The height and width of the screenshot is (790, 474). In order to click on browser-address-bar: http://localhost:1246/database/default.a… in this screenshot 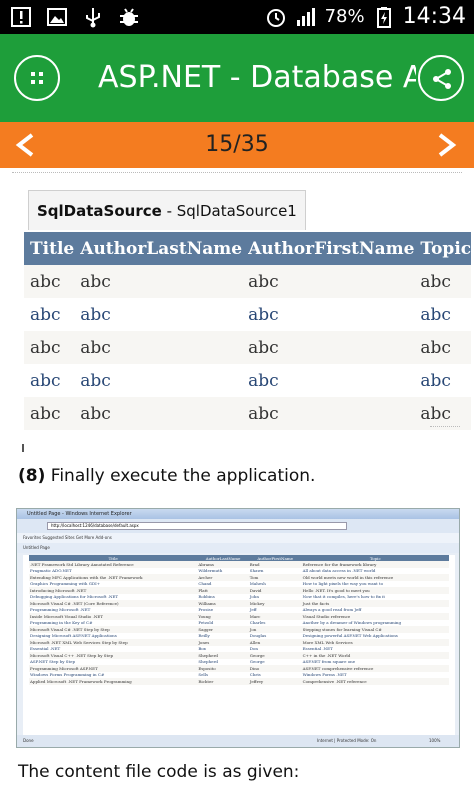, I will do `click(238, 526)`.